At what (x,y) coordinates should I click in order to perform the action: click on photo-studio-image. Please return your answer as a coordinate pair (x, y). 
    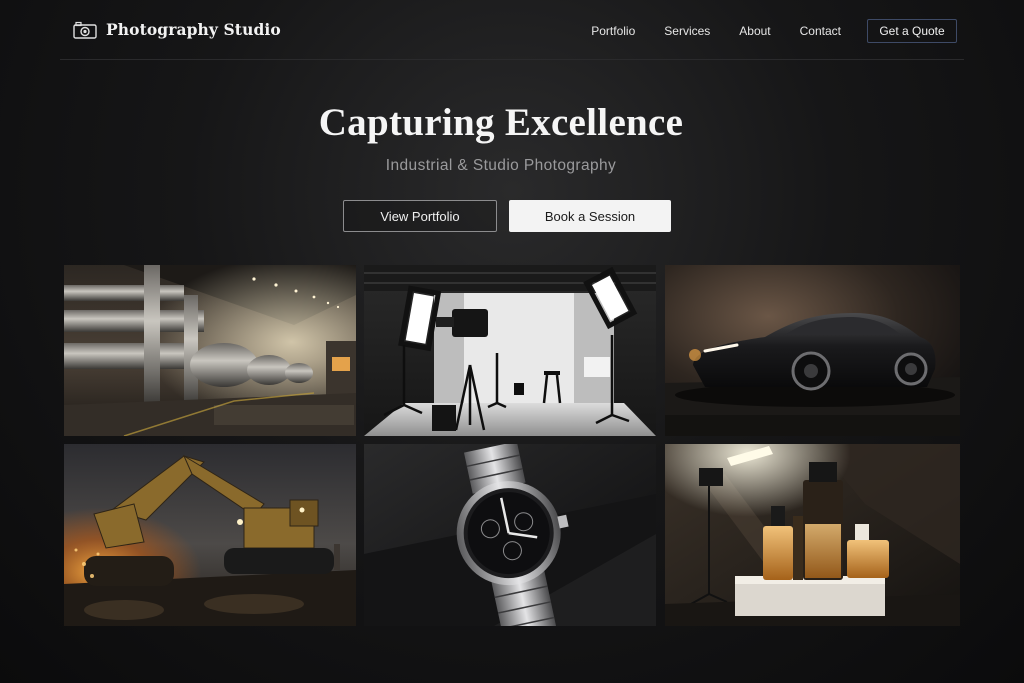
    Looking at the image, I should click on (510, 350).